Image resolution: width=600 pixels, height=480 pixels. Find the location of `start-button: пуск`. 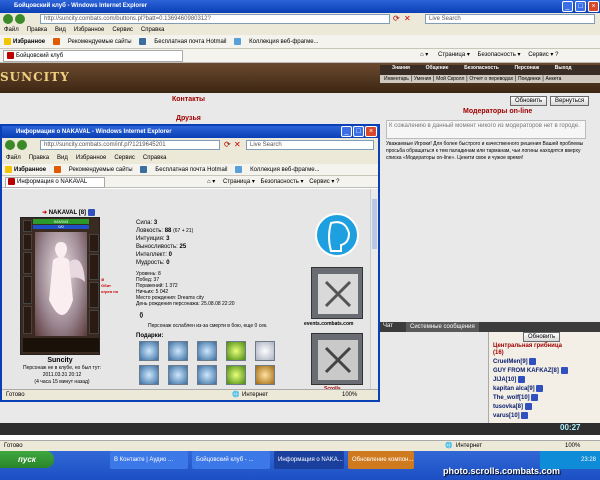

start-button: пуск is located at coordinates (27, 459).